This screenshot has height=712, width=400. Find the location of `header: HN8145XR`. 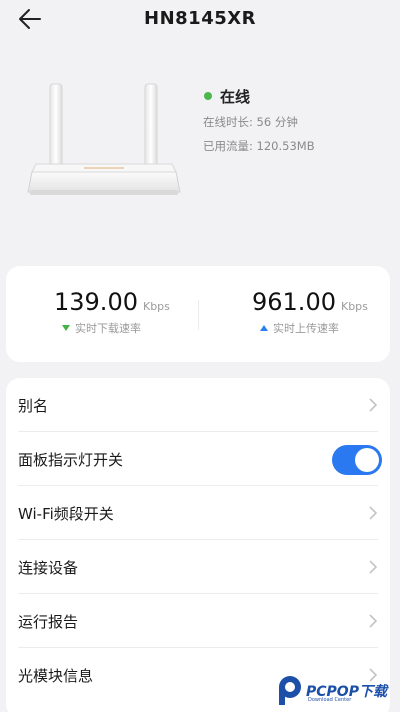

header: HN8145XR is located at coordinates (200, 19).